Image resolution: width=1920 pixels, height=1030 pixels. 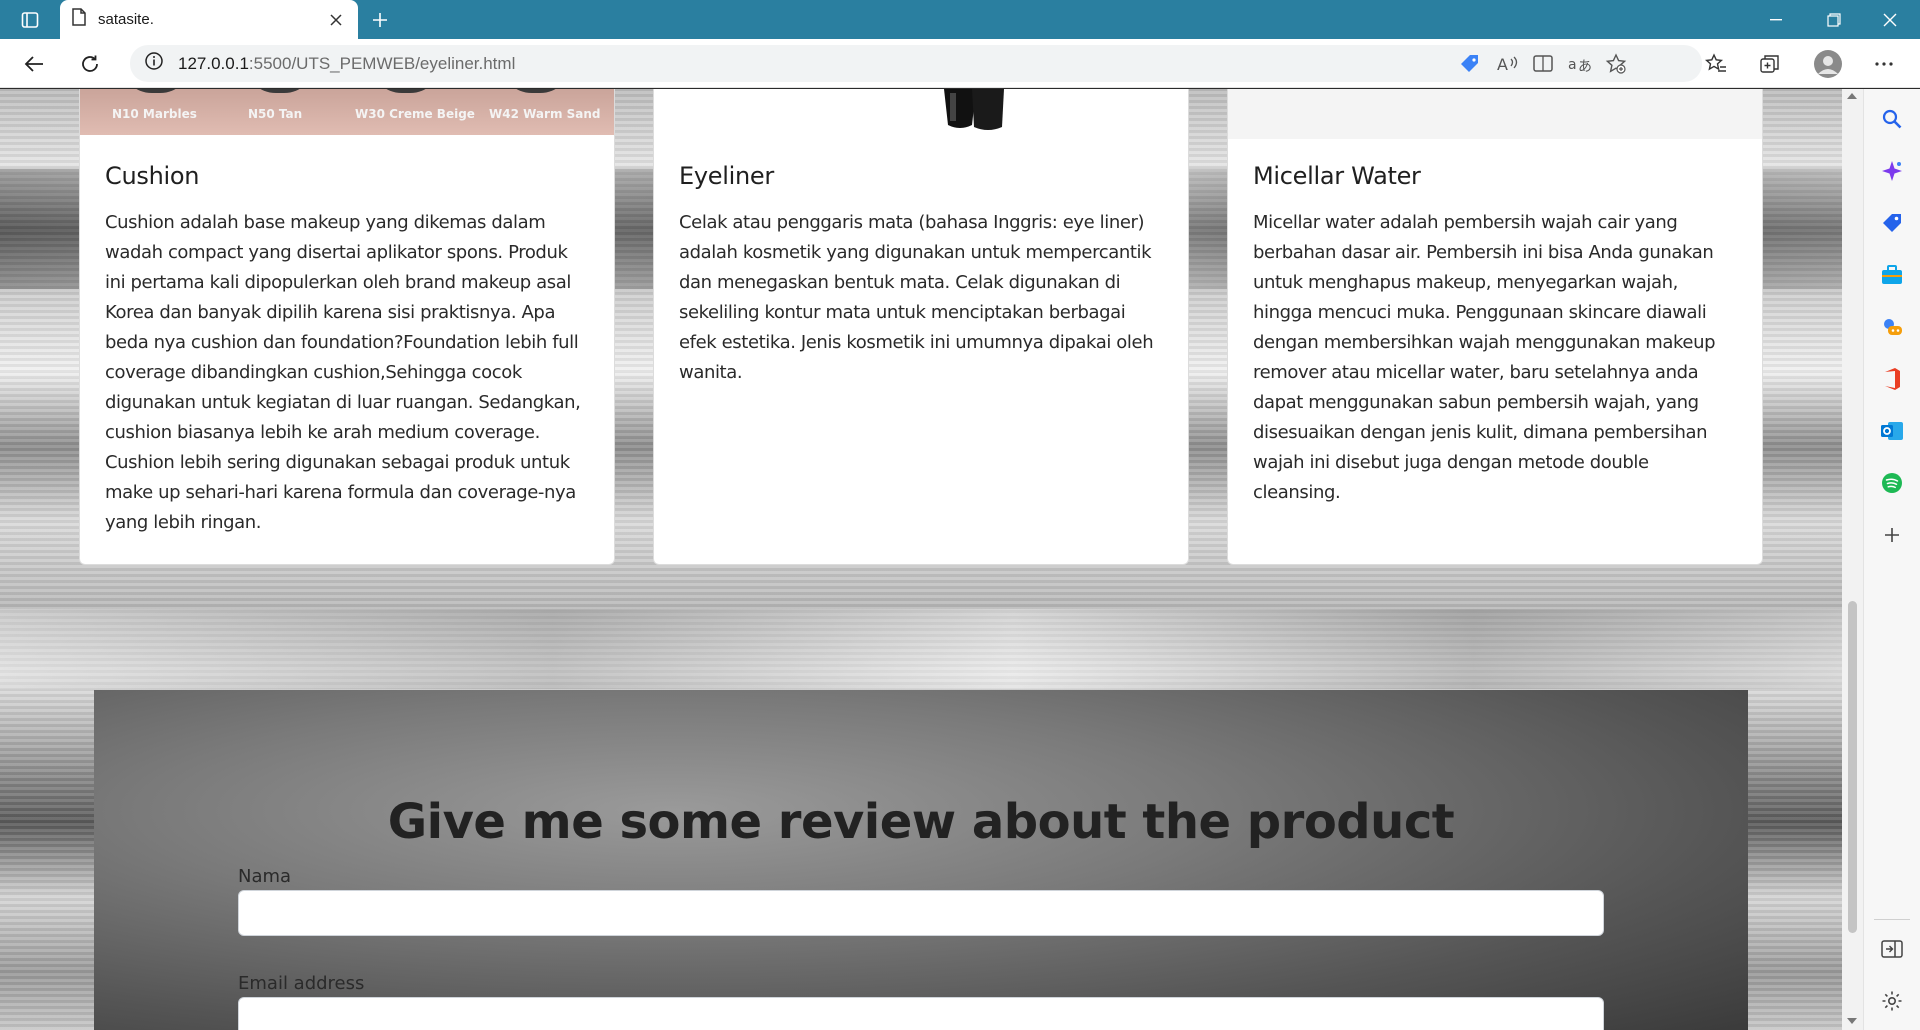 I want to click on info-icon, so click(x=154, y=63).